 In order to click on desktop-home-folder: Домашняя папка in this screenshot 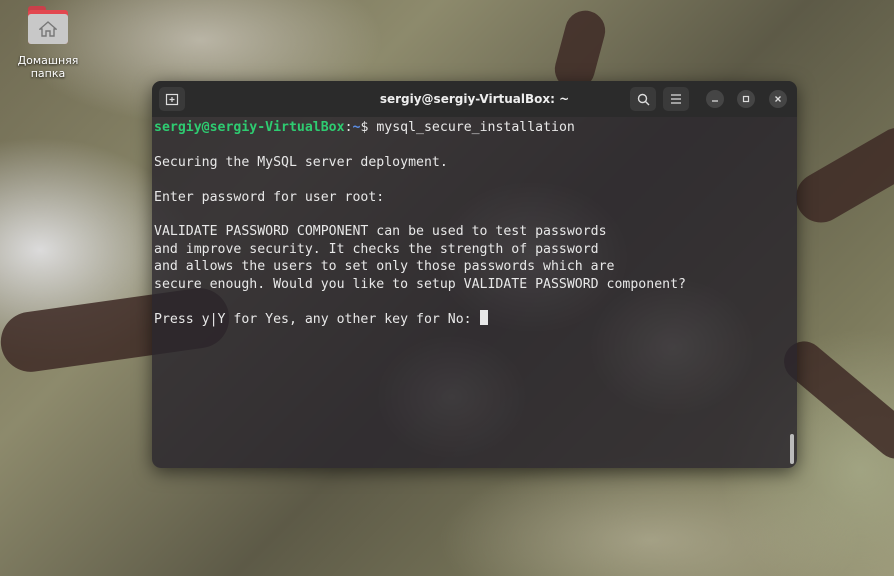, I will do `click(48, 42)`.